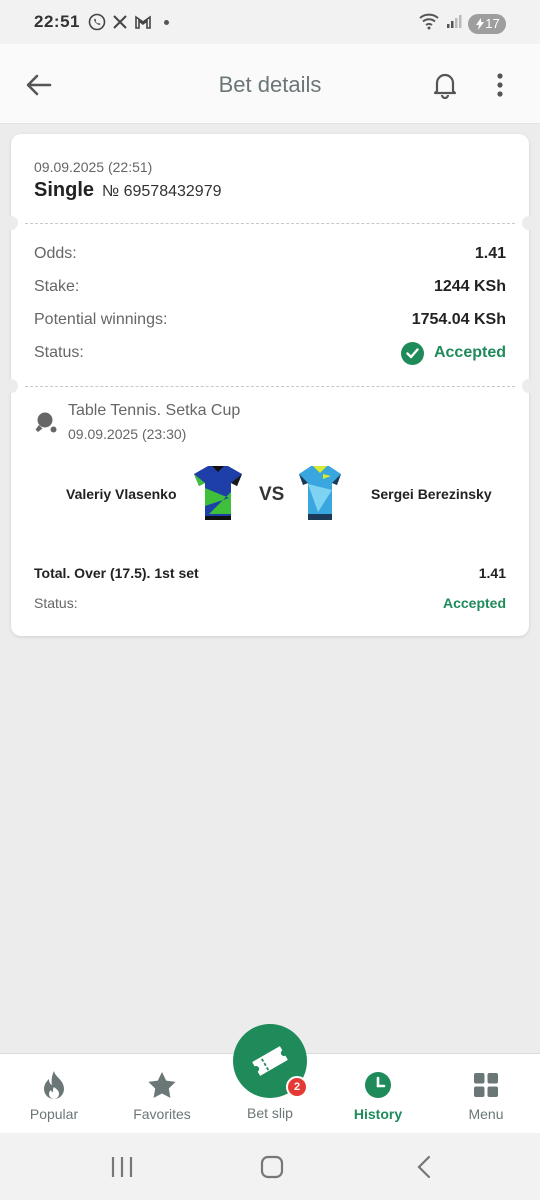 Image resolution: width=540 pixels, height=1200 pixels. I want to click on team1-jersey-icon, so click(218, 493).